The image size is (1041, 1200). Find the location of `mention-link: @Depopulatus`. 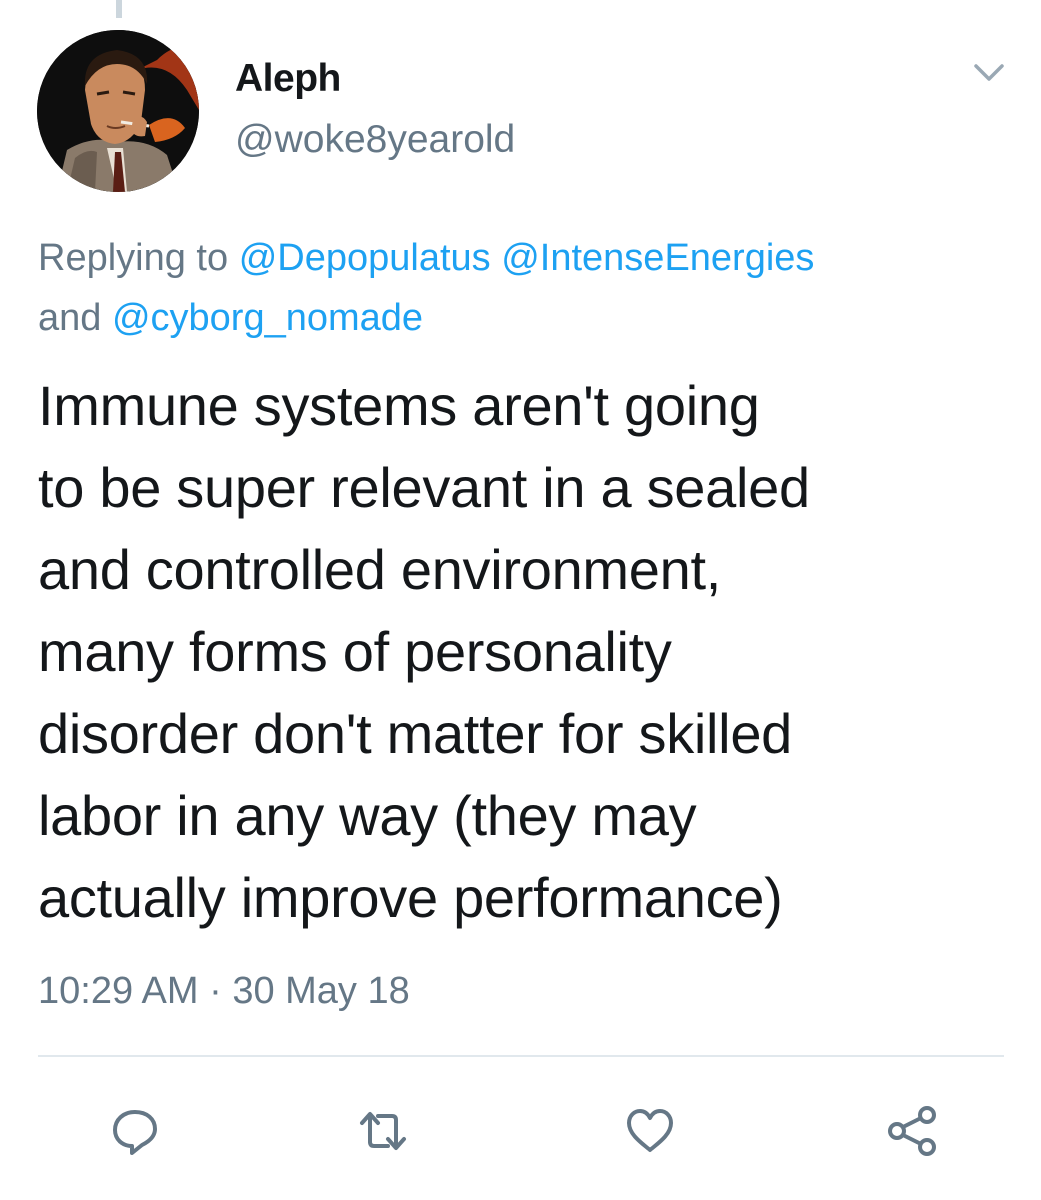

mention-link: @Depopulatus is located at coordinates (365, 258).